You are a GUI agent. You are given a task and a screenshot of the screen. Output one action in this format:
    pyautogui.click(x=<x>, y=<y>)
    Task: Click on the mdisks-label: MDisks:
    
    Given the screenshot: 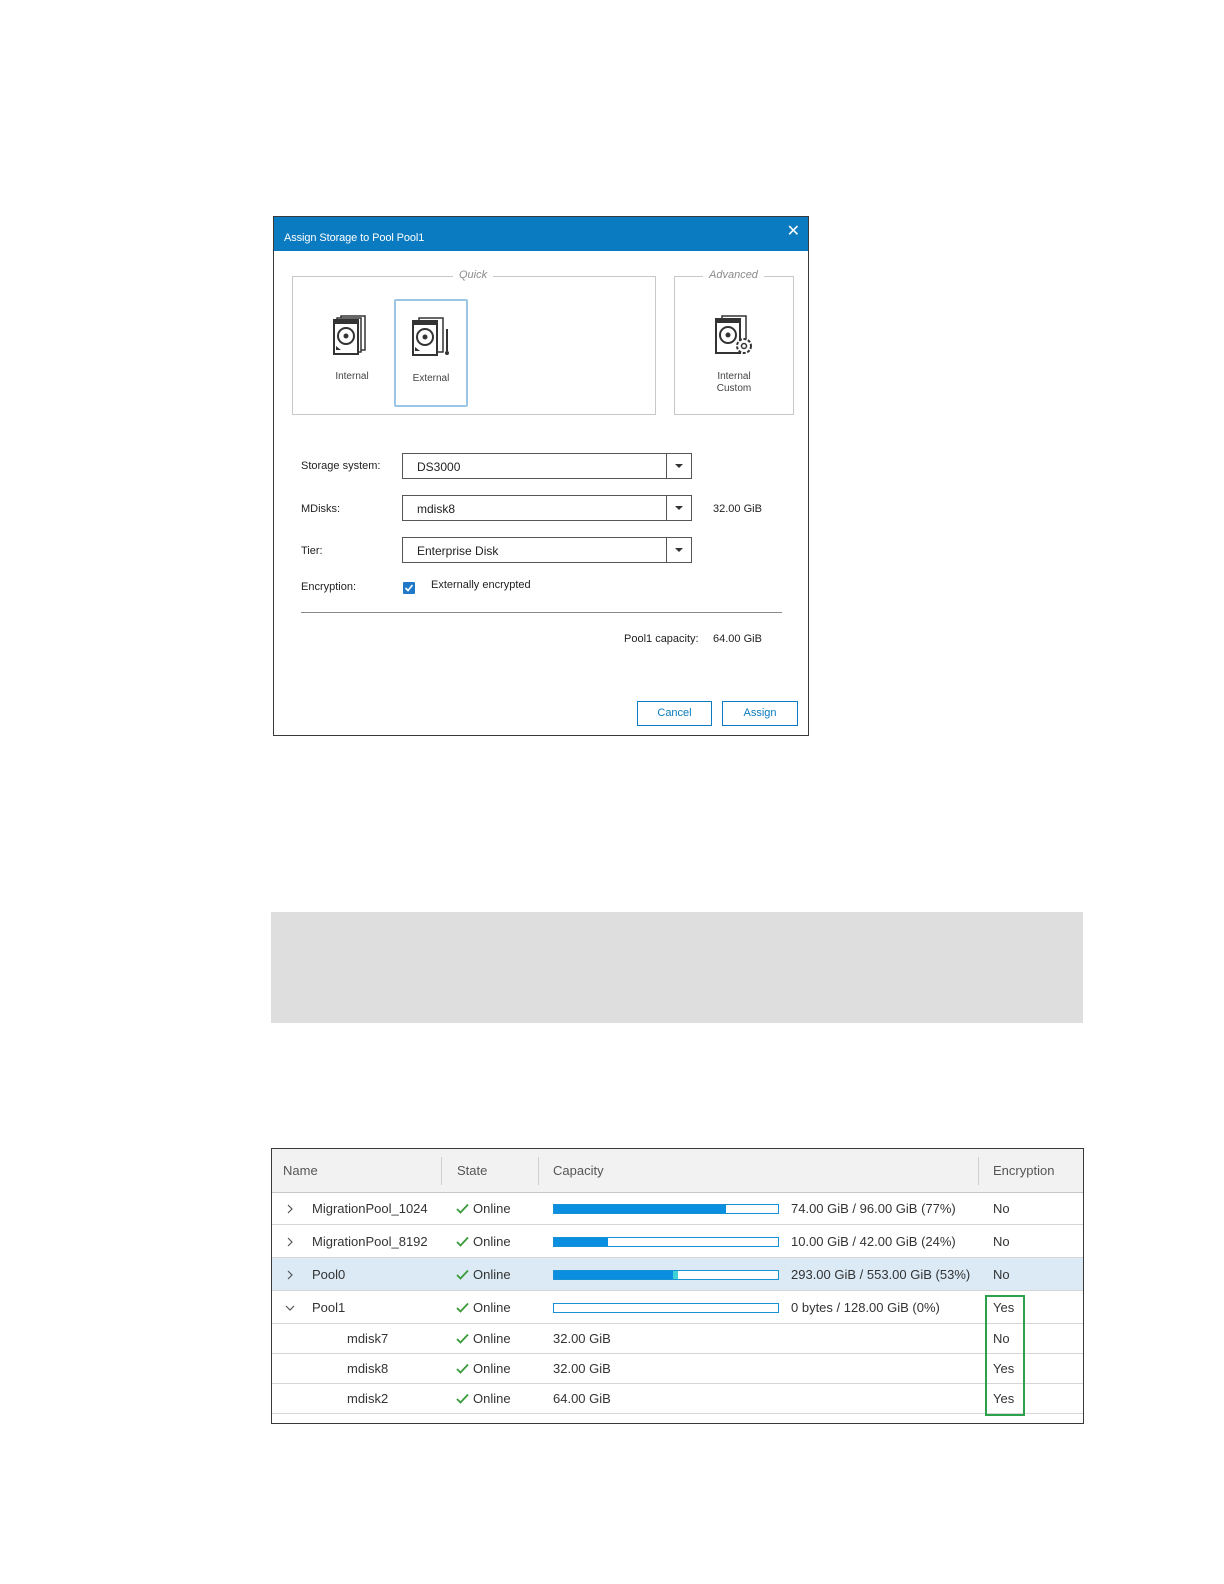 What is the action you would take?
    pyautogui.click(x=321, y=509)
    